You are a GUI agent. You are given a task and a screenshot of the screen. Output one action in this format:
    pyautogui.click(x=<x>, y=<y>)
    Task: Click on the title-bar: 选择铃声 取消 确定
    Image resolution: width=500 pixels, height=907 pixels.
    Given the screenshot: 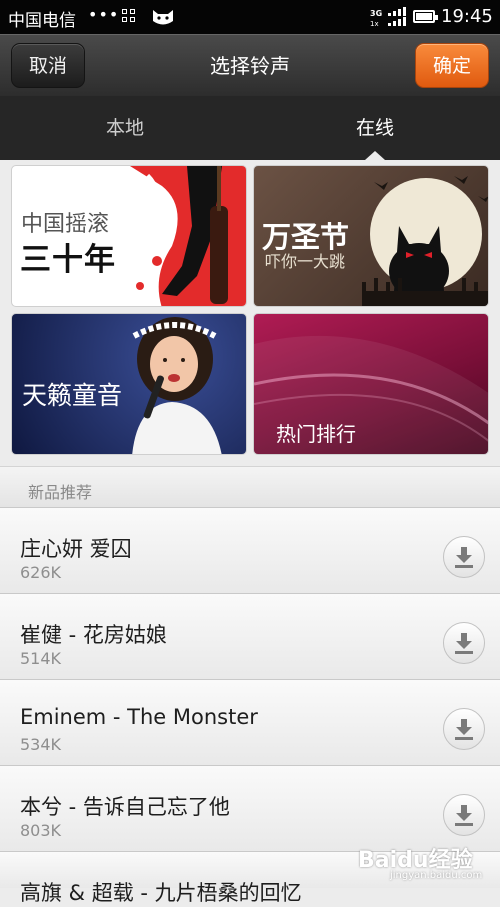 What is the action you would take?
    pyautogui.click(x=250, y=65)
    